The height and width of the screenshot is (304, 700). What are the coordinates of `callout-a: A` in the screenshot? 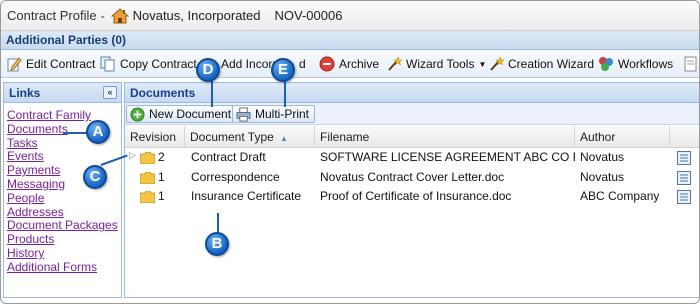 It's located at (98, 132).